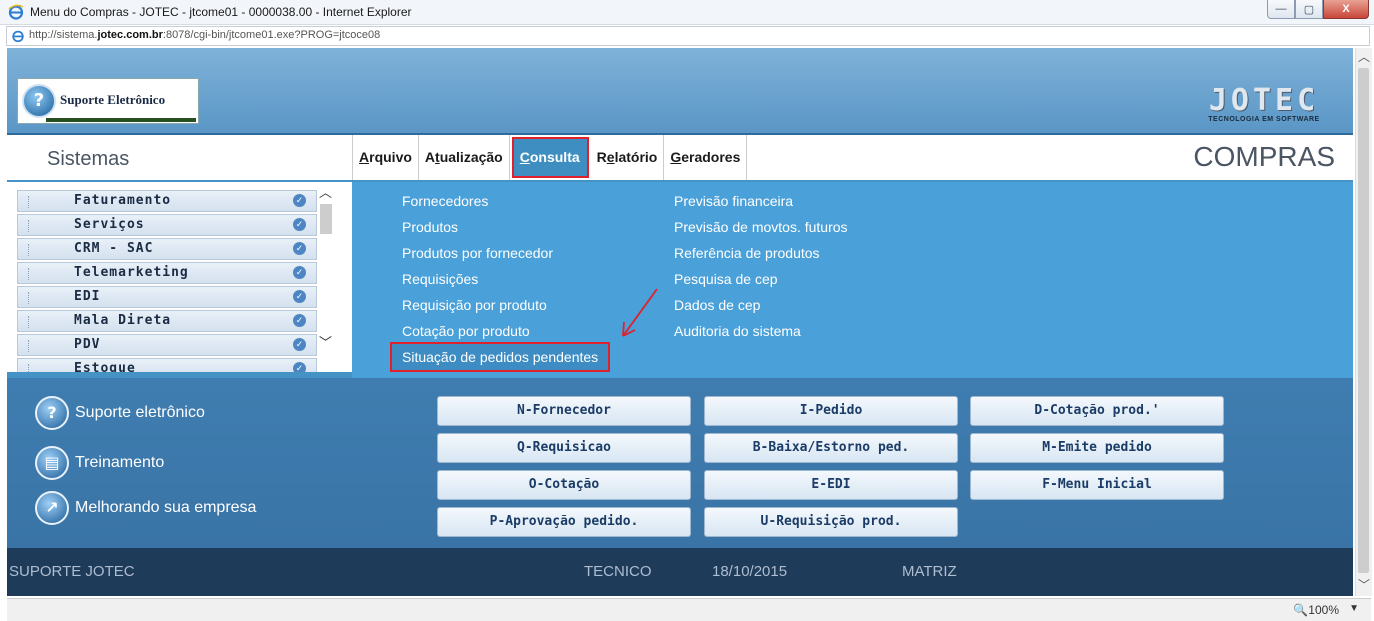 The height and width of the screenshot is (621, 1374). I want to click on improve-company-label: Melhorando sua empresa, so click(166, 507).